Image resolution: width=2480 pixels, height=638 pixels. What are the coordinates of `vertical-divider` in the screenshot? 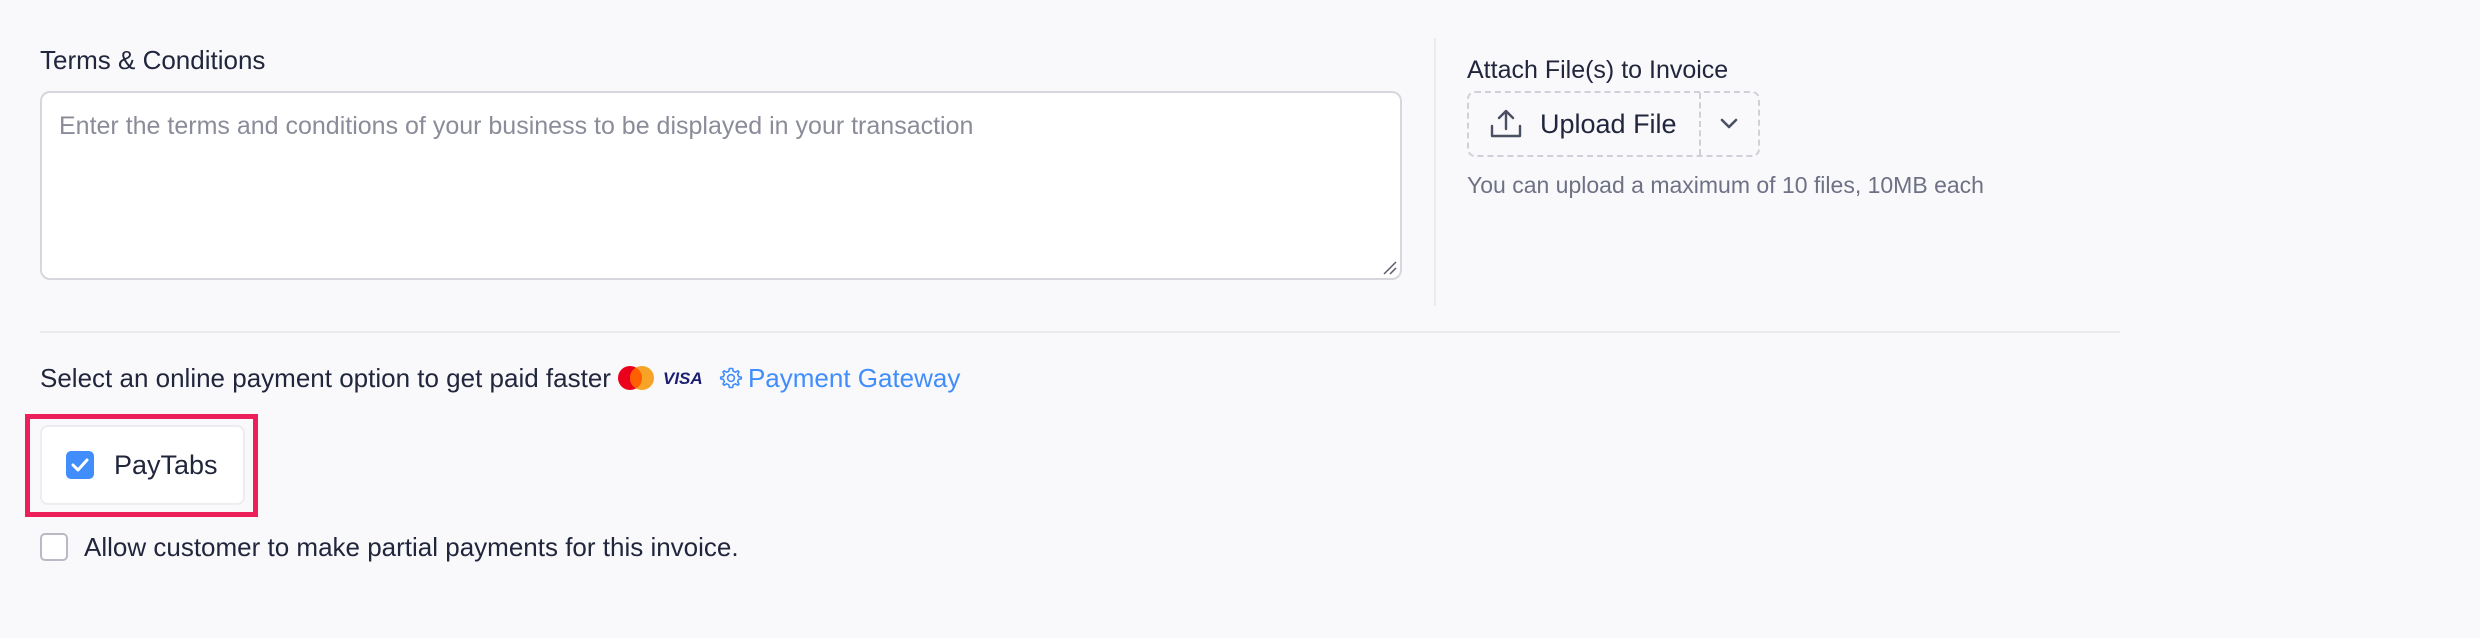 It's located at (1435, 172).